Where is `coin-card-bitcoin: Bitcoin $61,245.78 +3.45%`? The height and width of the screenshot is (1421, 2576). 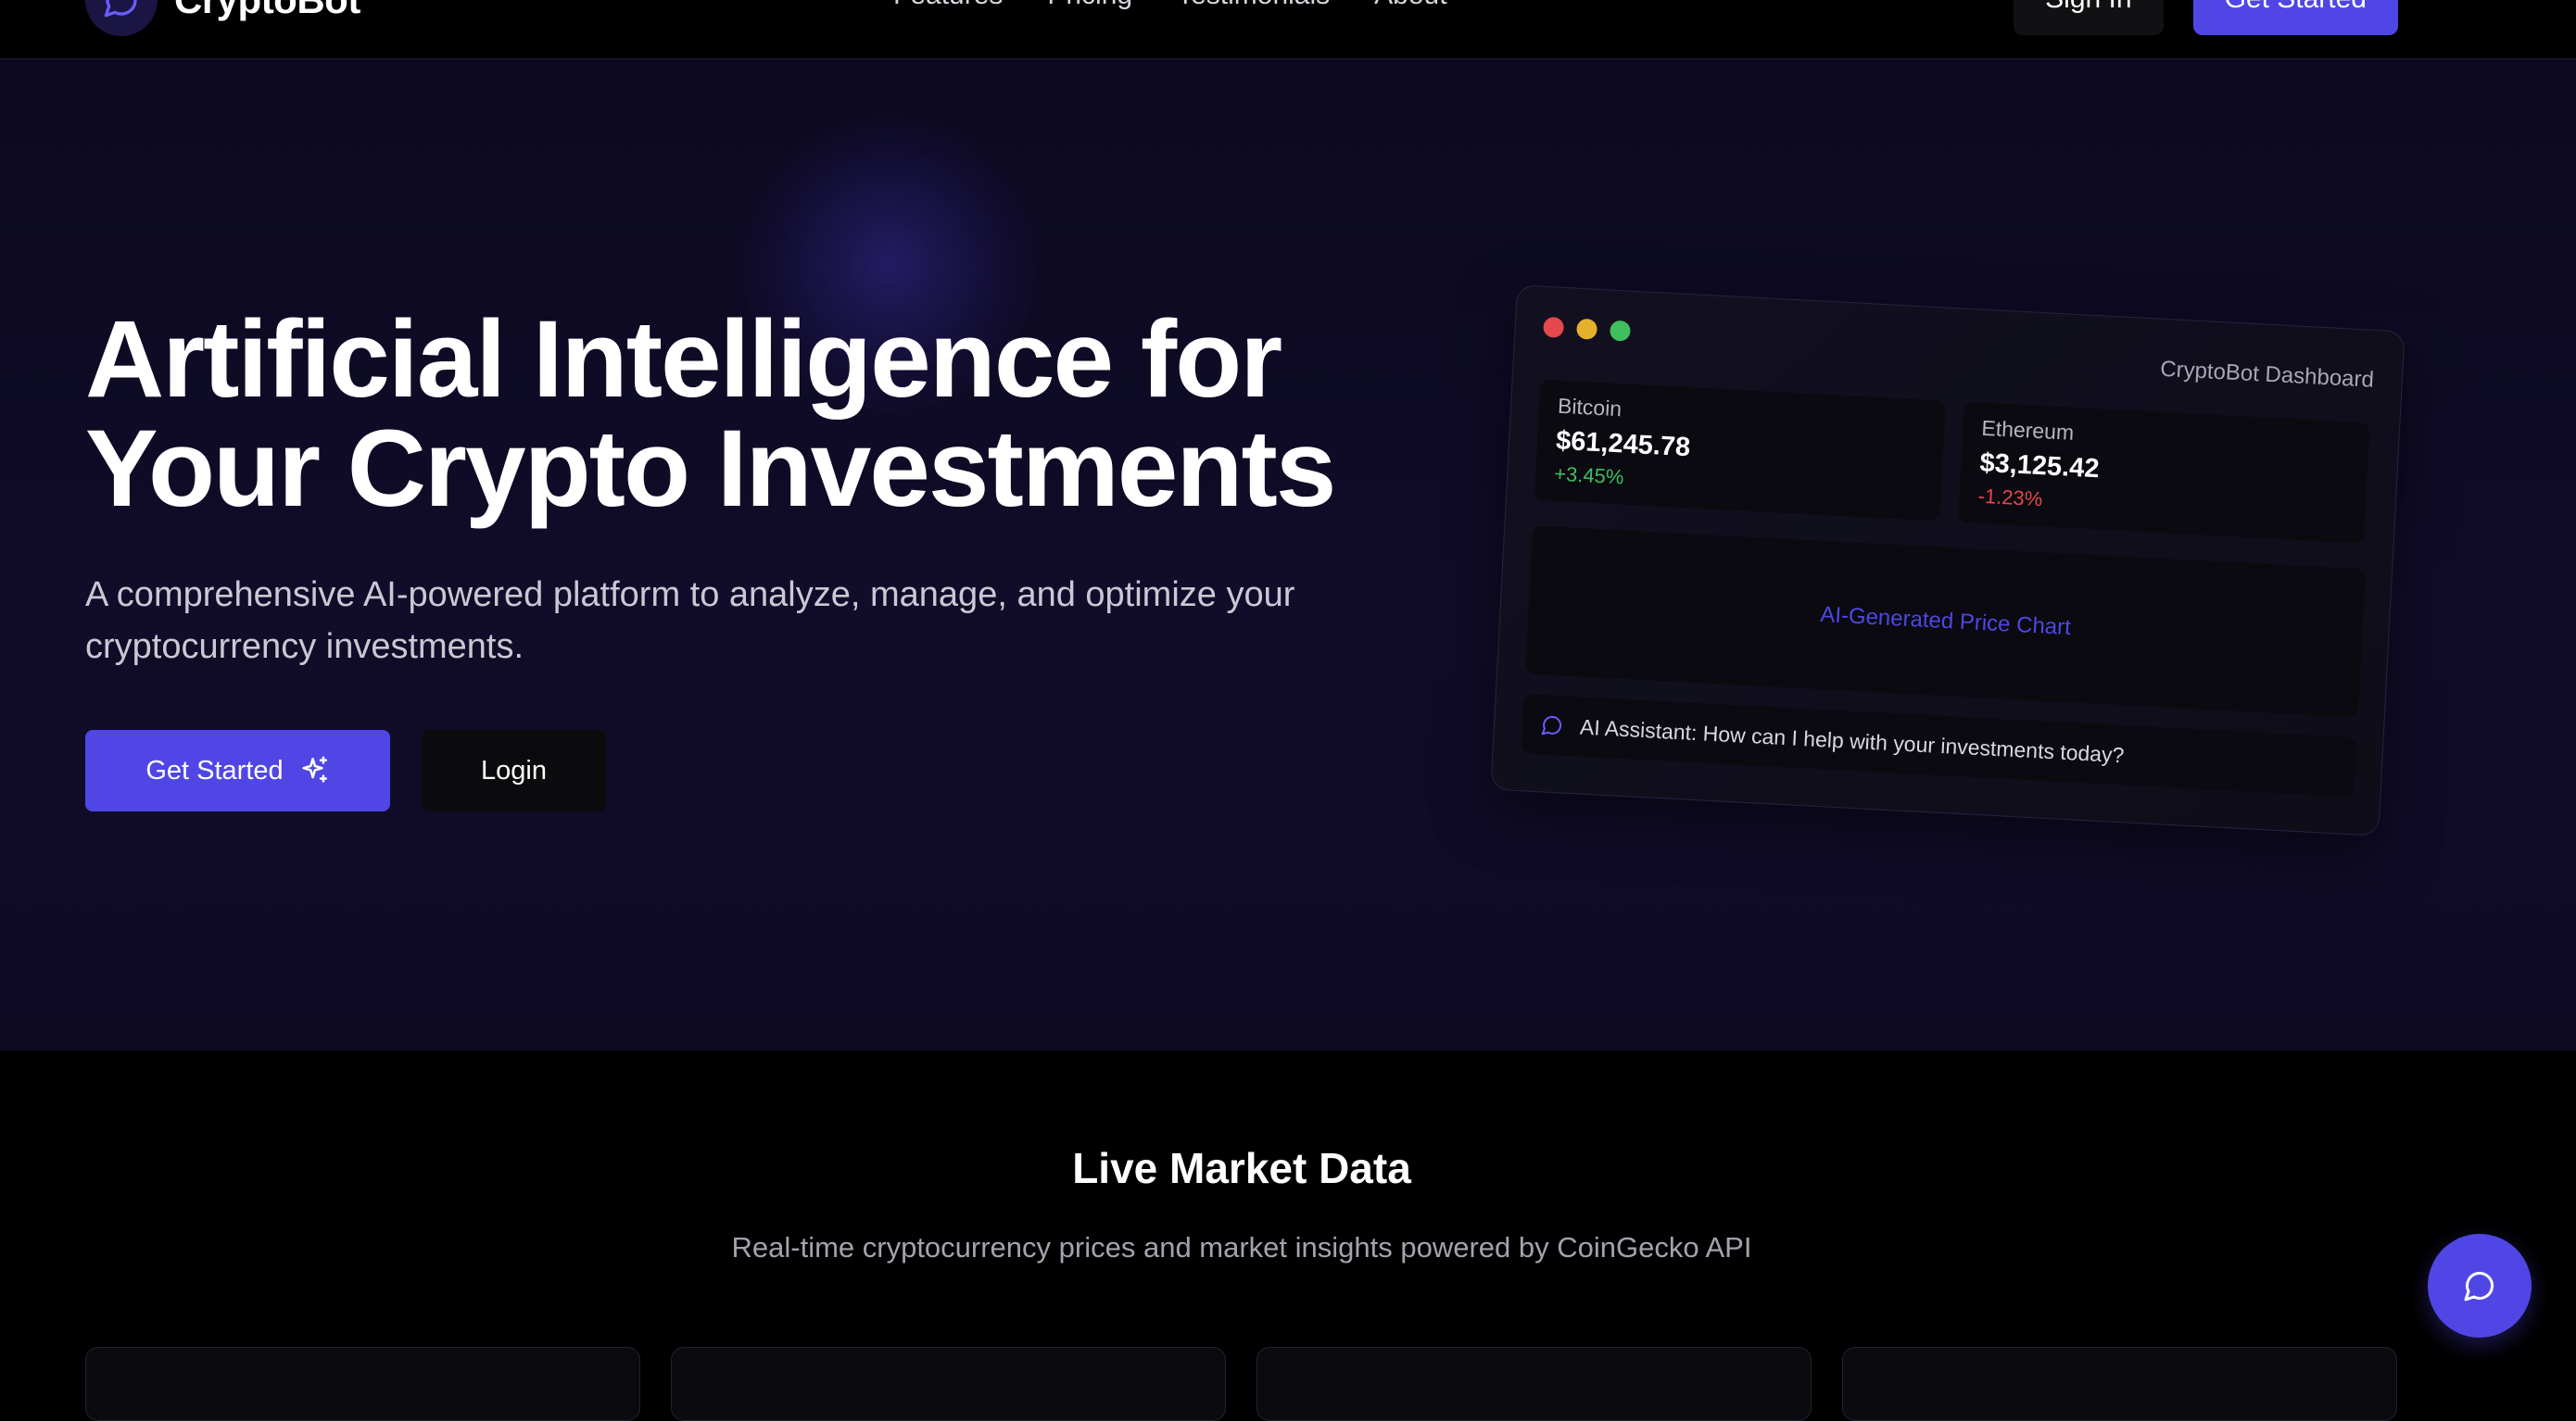
coin-card-bitcoin: Bitcoin $61,245.78 +3.45% is located at coordinates (1741, 450).